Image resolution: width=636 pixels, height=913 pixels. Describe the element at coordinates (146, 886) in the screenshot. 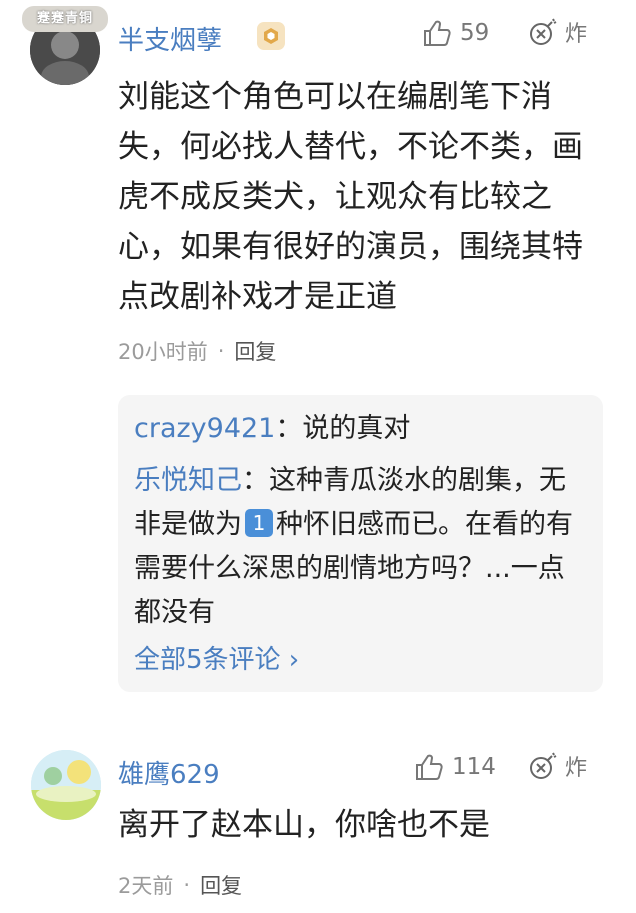

I see `timestamp: 2天前` at that location.